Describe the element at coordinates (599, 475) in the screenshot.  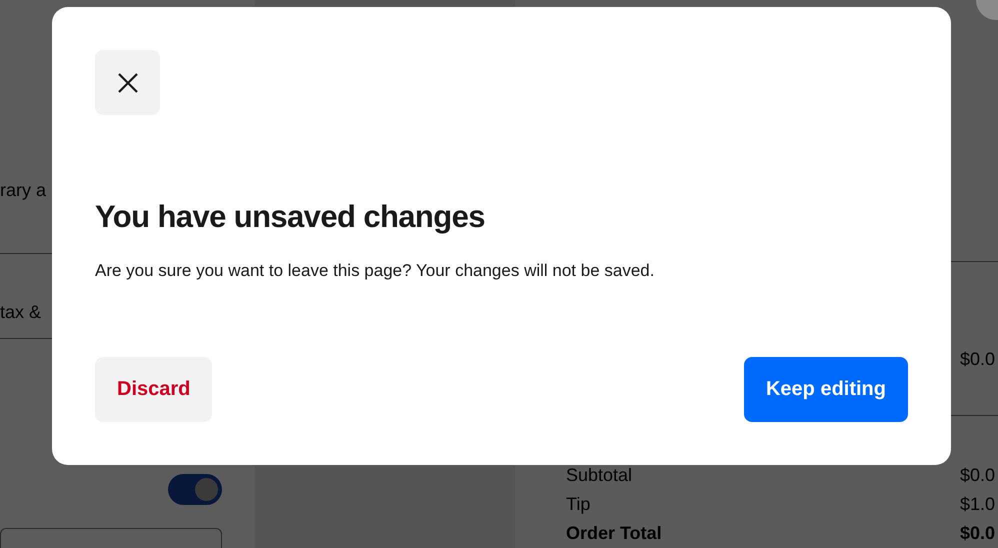
I see `summary-label: Subtotal` at that location.